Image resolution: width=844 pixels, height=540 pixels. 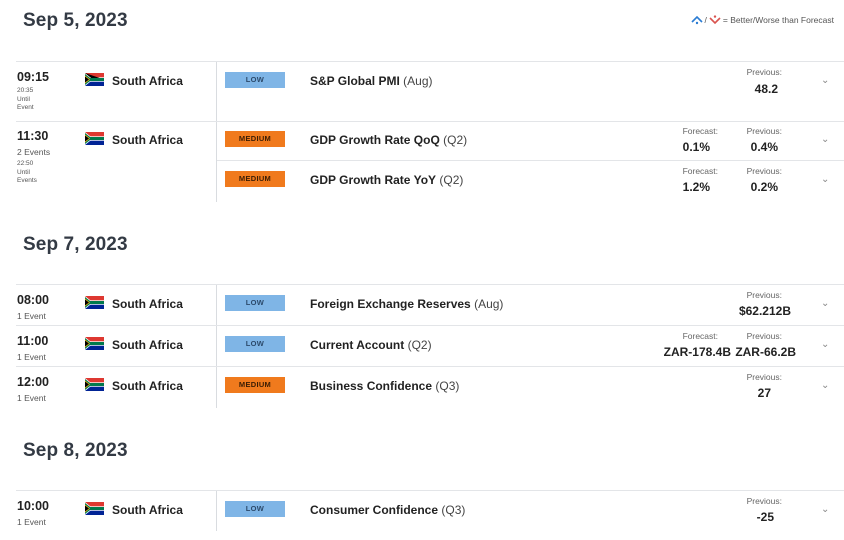 What do you see at coordinates (384, 386) in the screenshot?
I see `event-name: Business Confidence (Q3)` at bounding box center [384, 386].